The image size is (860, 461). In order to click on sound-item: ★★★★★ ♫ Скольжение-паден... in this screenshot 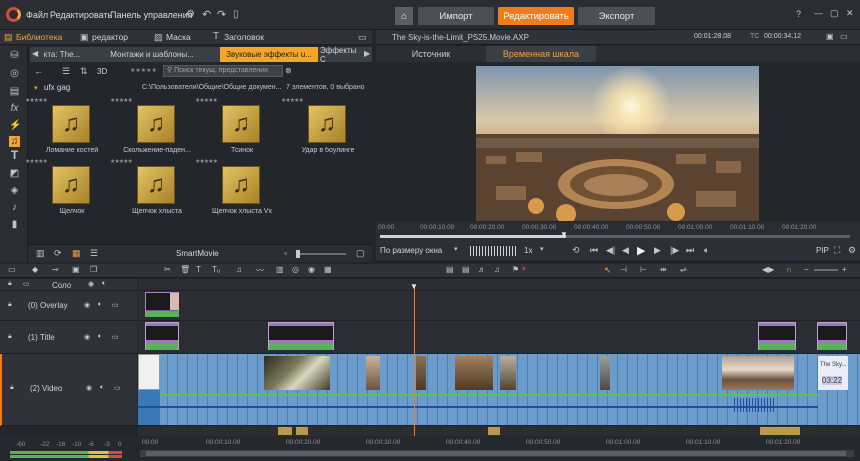, I will do `click(152, 132)`.